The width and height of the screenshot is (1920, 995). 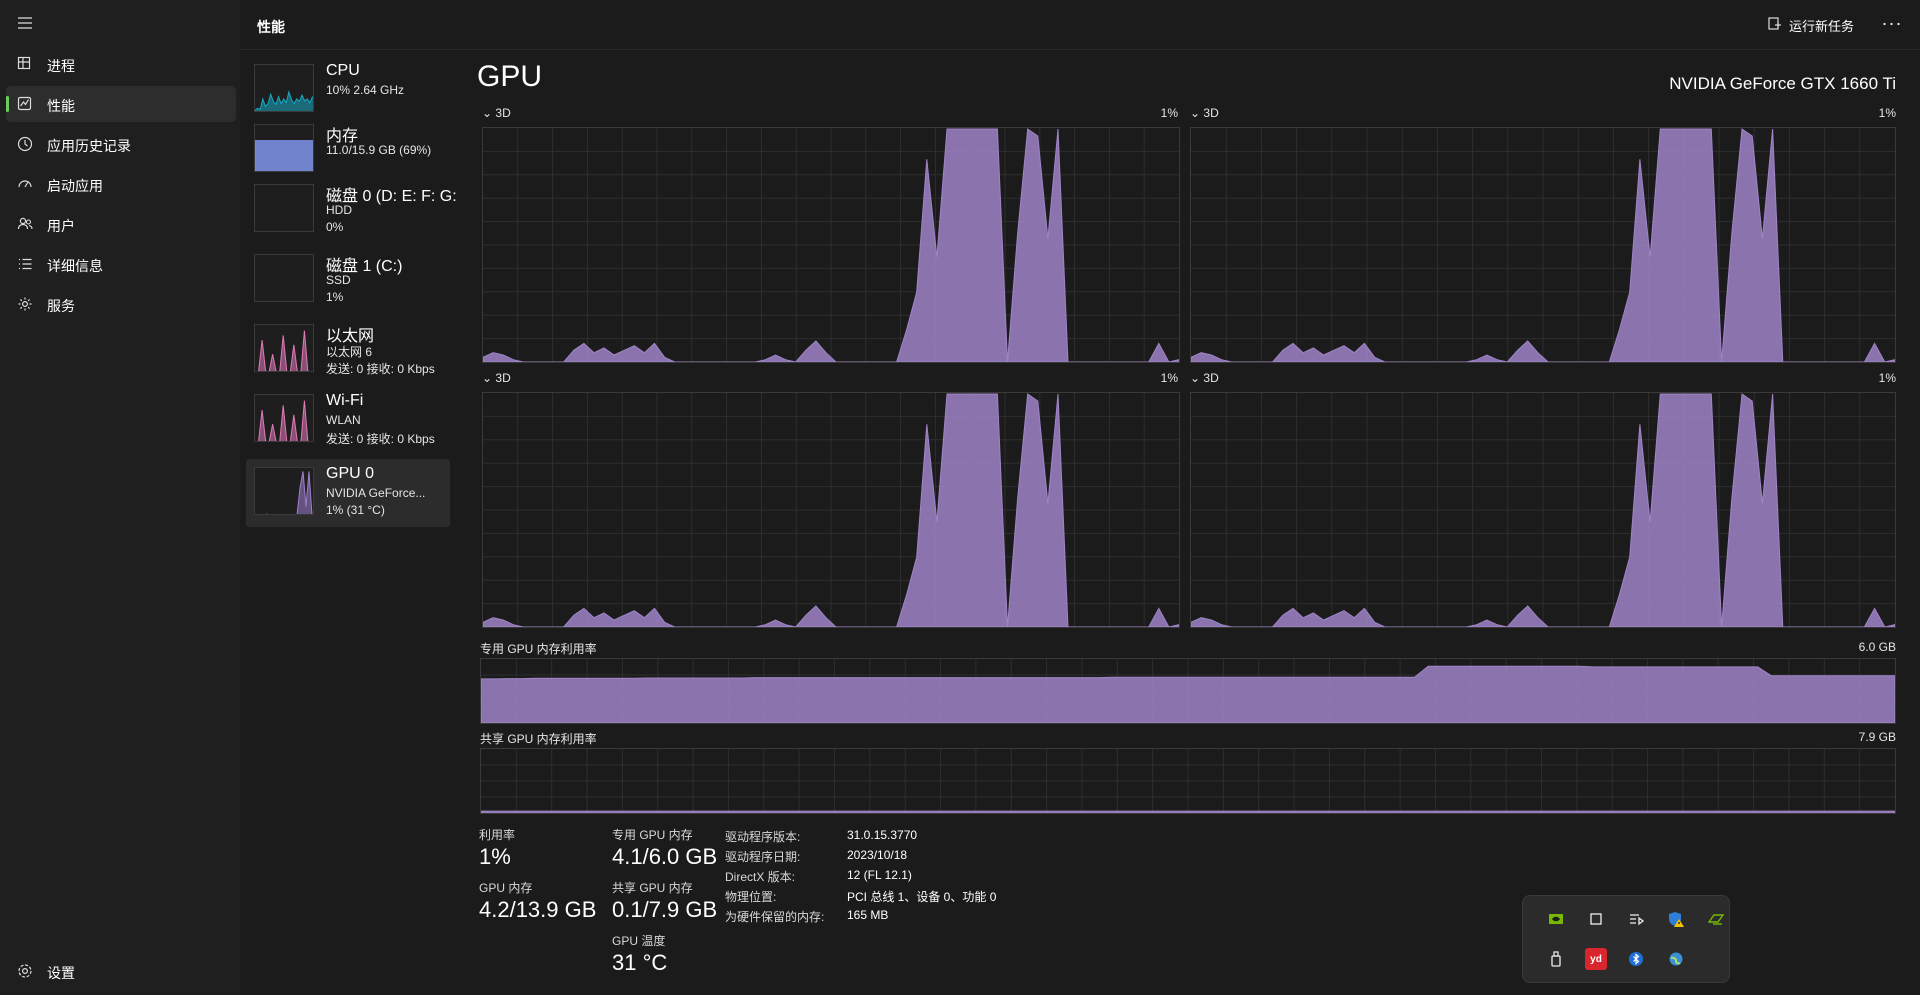 What do you see at coordinates (365, 90) in the screenshot?
I see `device-detail: 10% 2.64 GHz` at bounding box center [365, 90].